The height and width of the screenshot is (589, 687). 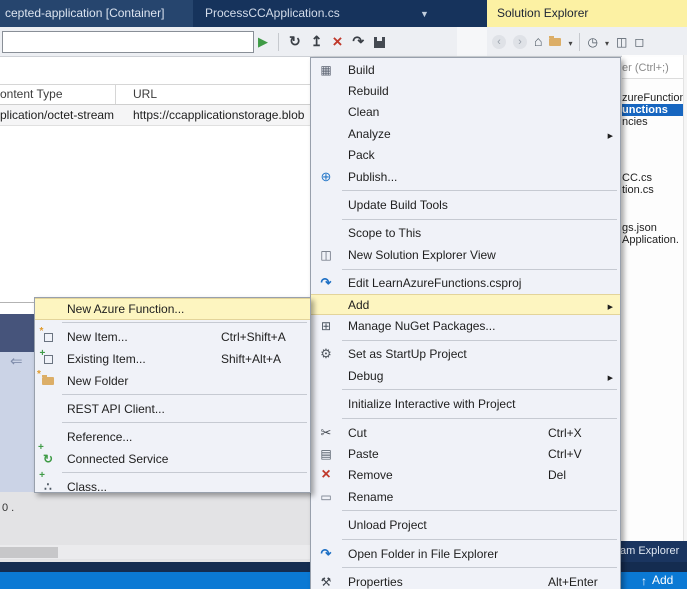 What do you see at coordinates (652, 240) in the screenshot?
I see `tree-item-file: Application.` at bounding box center [652, 240].